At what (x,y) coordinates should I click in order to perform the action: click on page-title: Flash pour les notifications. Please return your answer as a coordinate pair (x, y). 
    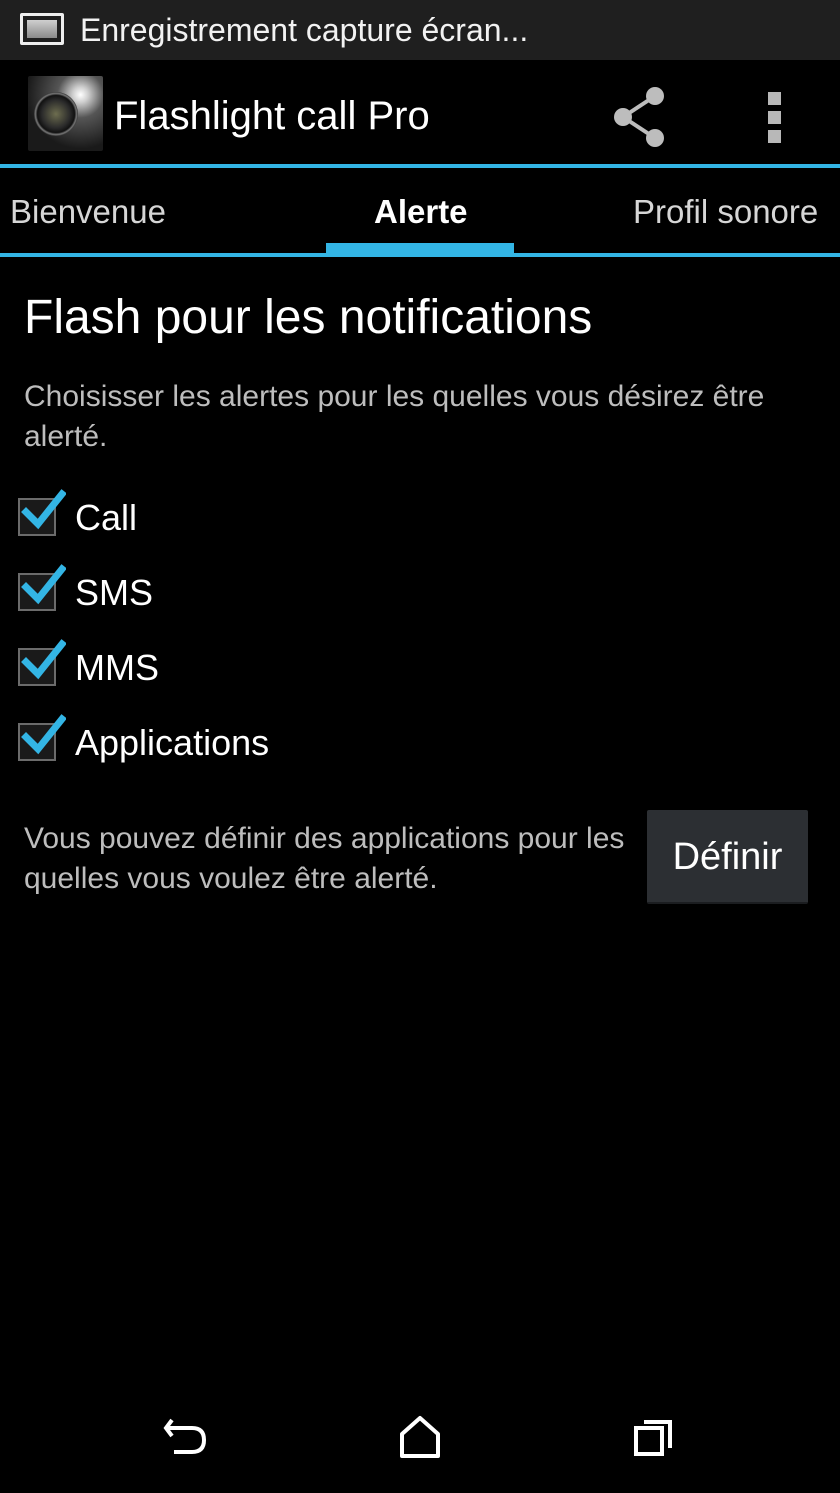
    Looking at the image, I should click on (308, 317).